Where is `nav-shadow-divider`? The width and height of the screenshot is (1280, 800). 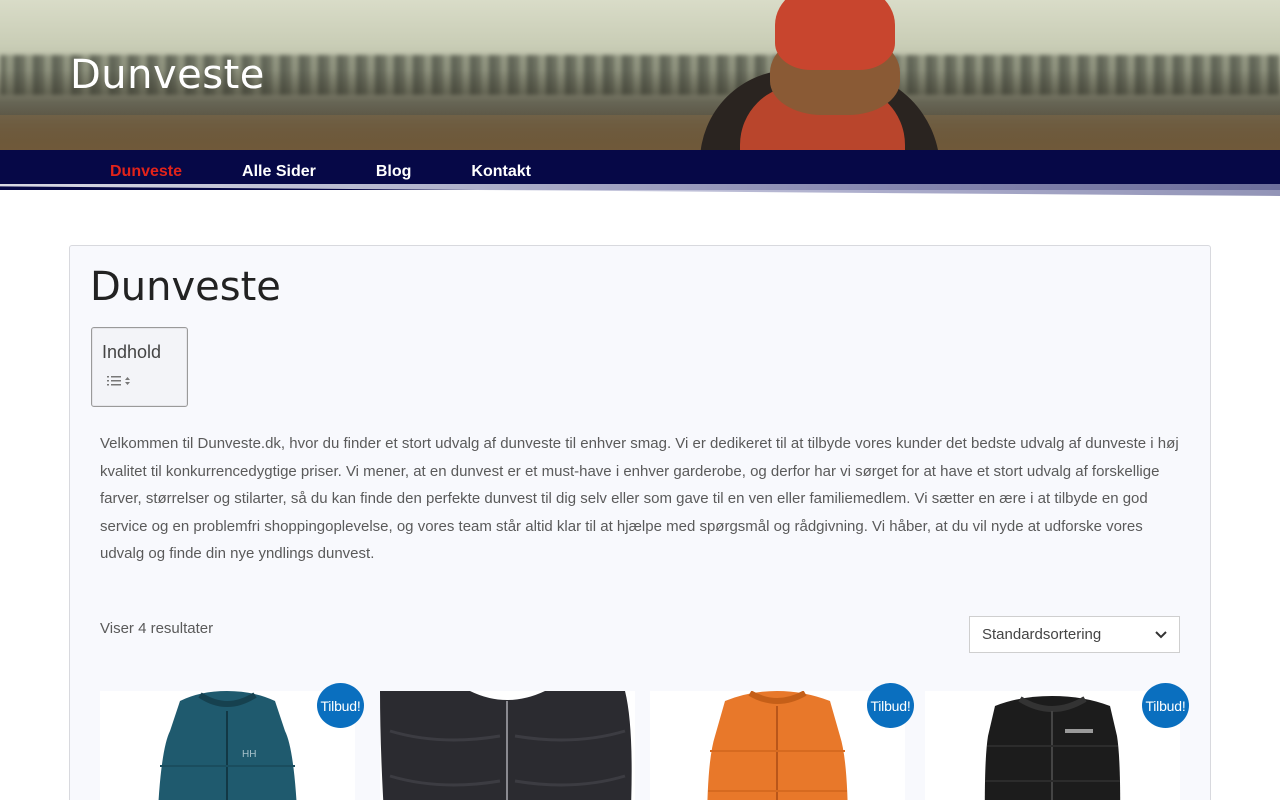 nav-shadow-divider is located at coordinates (640, 190).